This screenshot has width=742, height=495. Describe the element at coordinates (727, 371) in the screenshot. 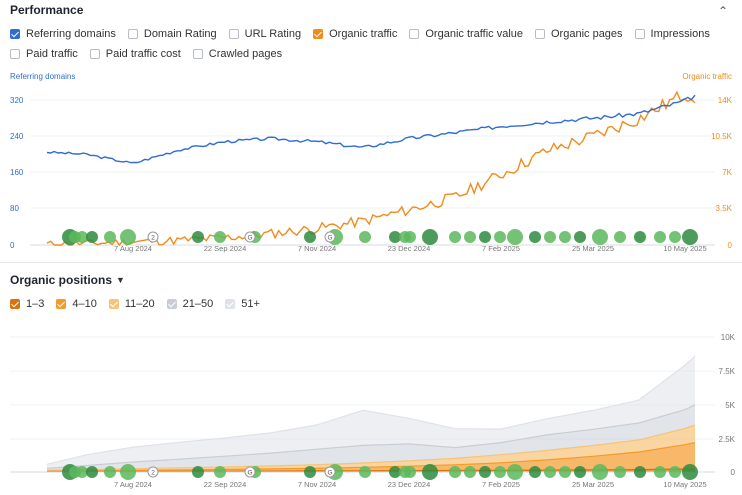

I see `right-tick-label: 7.5K` at that location.